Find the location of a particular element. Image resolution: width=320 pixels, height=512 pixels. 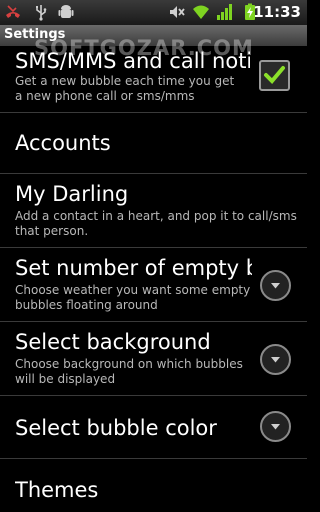

signal-icon is located at coordinates (224, 12).